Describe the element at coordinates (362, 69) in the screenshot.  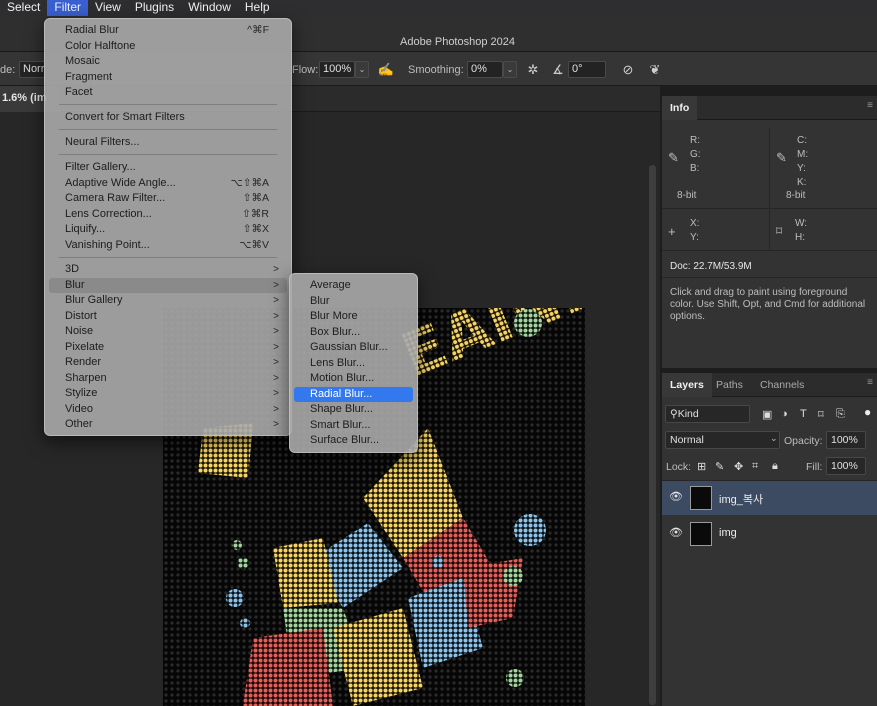
I see `flow-dropdown: ⌄` at that location.